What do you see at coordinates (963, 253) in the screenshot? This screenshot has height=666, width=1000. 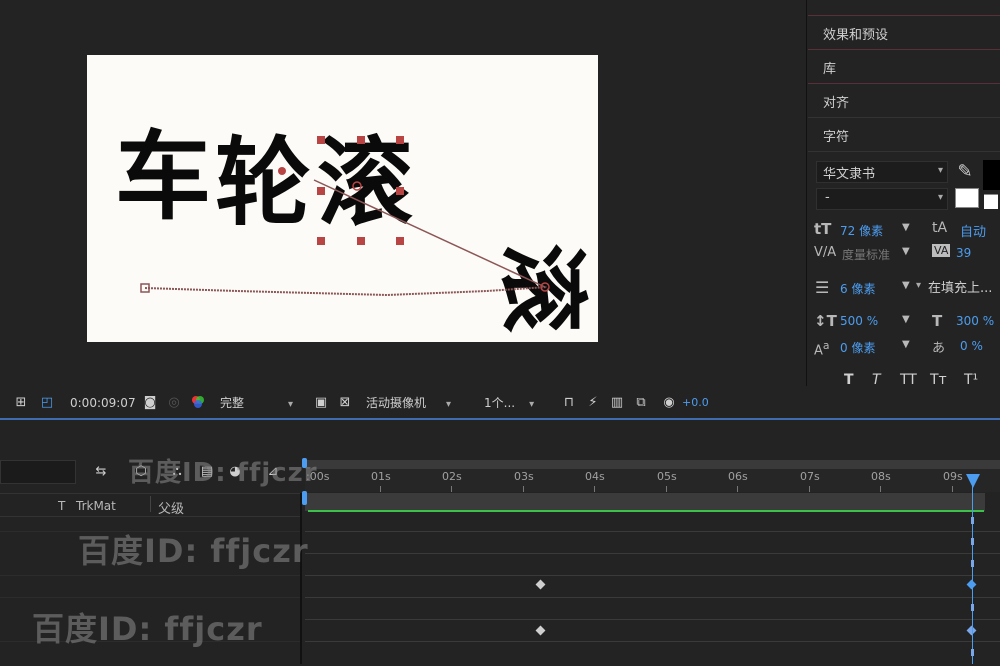 I see `tracking-value: 39` at bounding box center [963, 253].